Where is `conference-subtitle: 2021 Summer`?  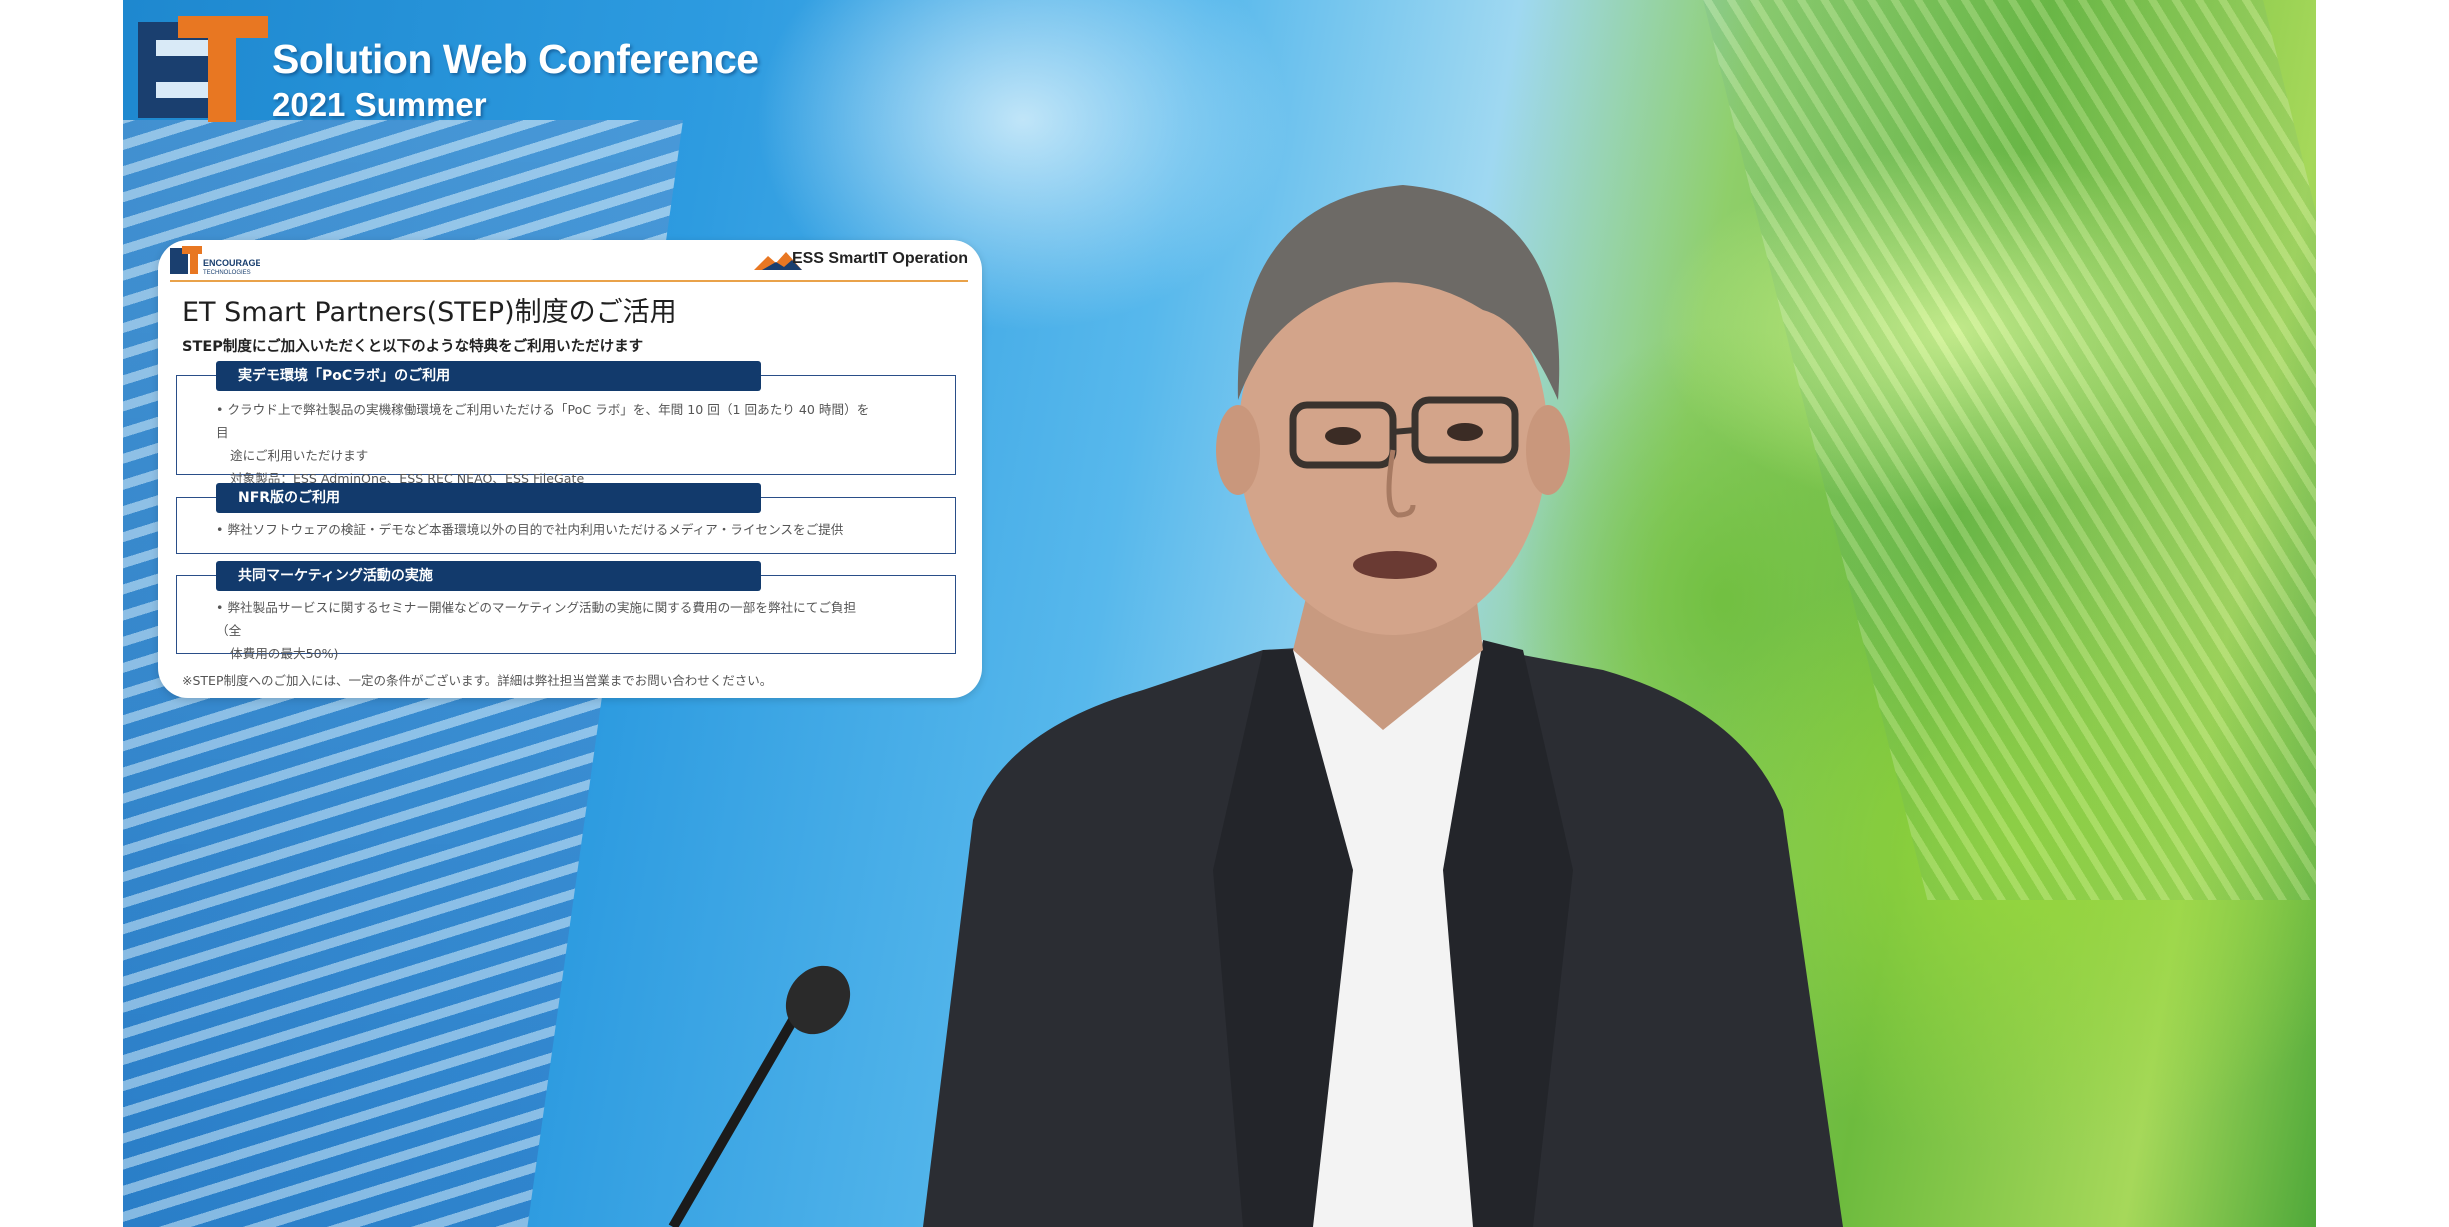 conference-subtitle: 2021 Summer is located at coordinates (379, 104).